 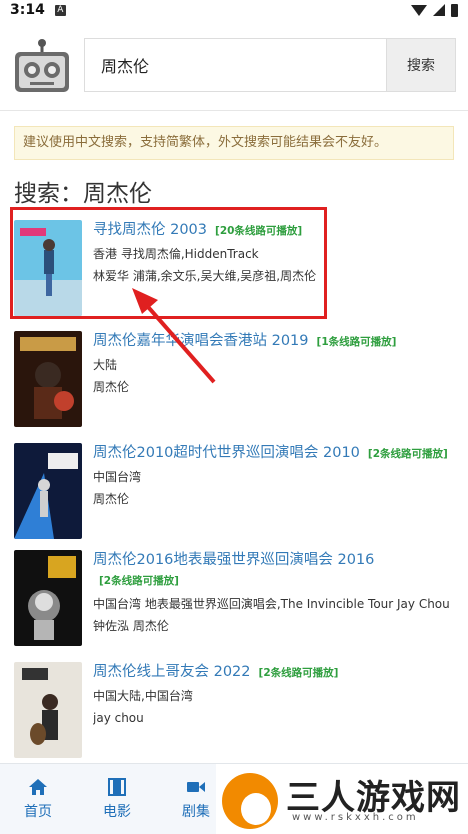 What do you see at coordinates (196, 812) in the screenshot?
I see `tab-label: 剧集` at bounding box center [196, 812].